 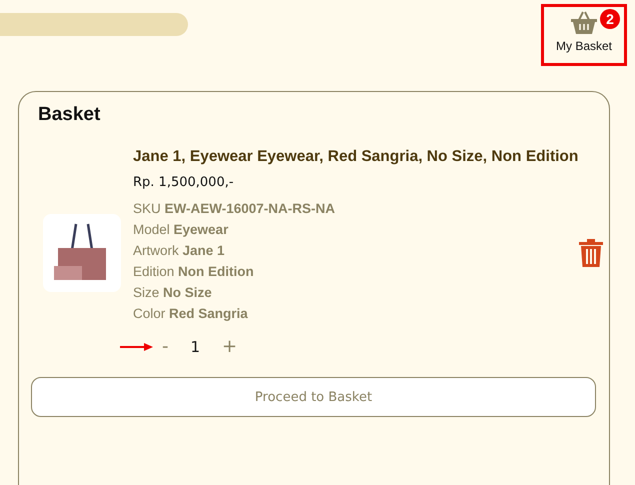 What do you see at coordinates (173, 293) in the screenshot?
I see `attribute-line: Size No Size` at bounding box center [173, 293].